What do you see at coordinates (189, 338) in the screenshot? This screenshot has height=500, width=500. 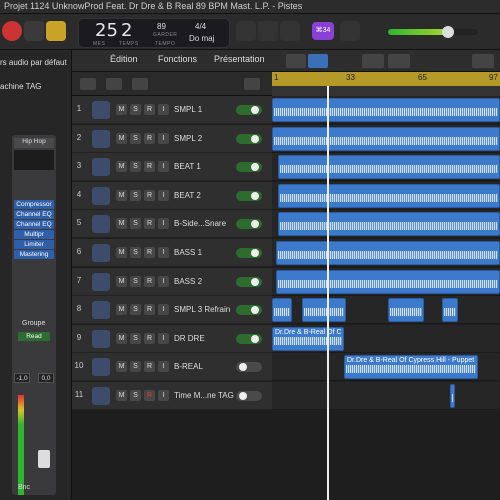 I see `track-name: DR DRE` at bounding box center [189, 338].